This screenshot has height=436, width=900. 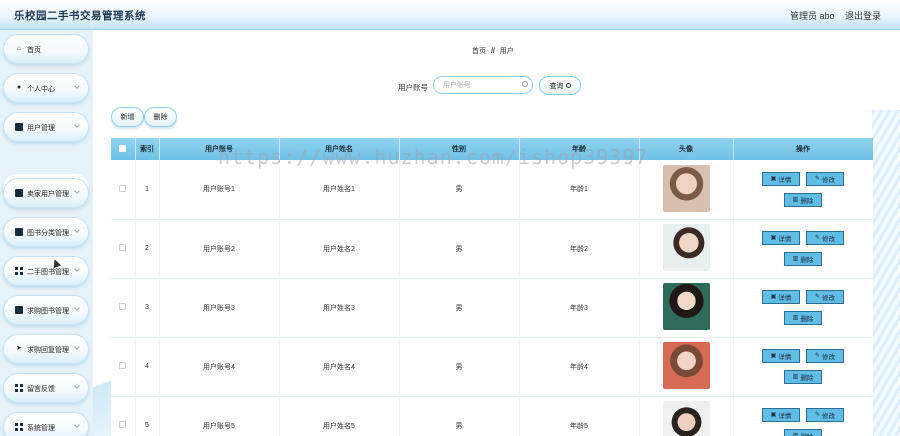 I want to click on row-age: 年龄2, so click(x=579, y=248).